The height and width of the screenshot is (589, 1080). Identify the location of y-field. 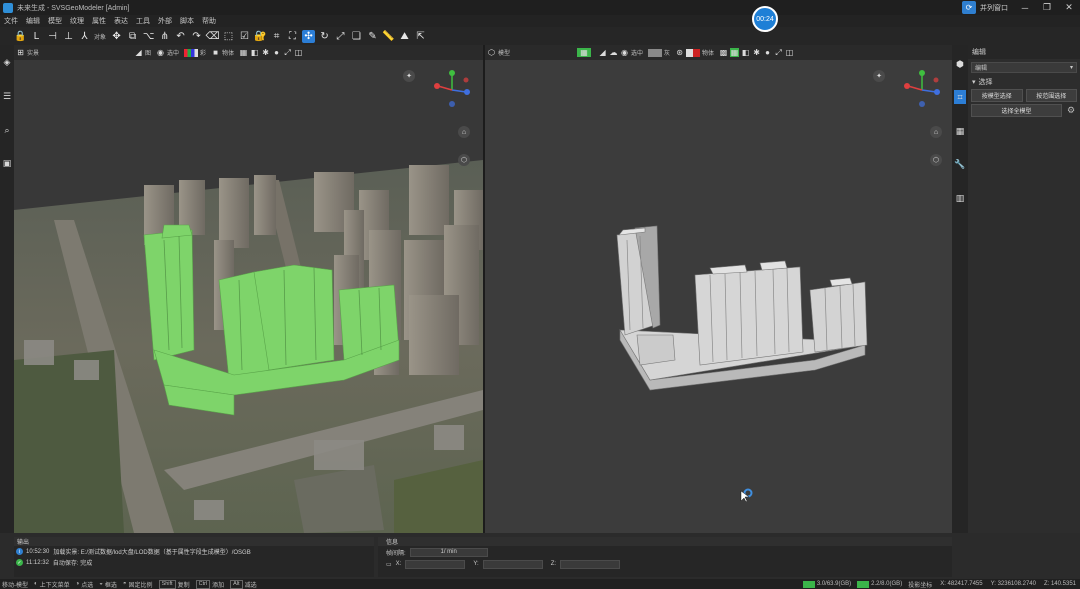
(512, 564).